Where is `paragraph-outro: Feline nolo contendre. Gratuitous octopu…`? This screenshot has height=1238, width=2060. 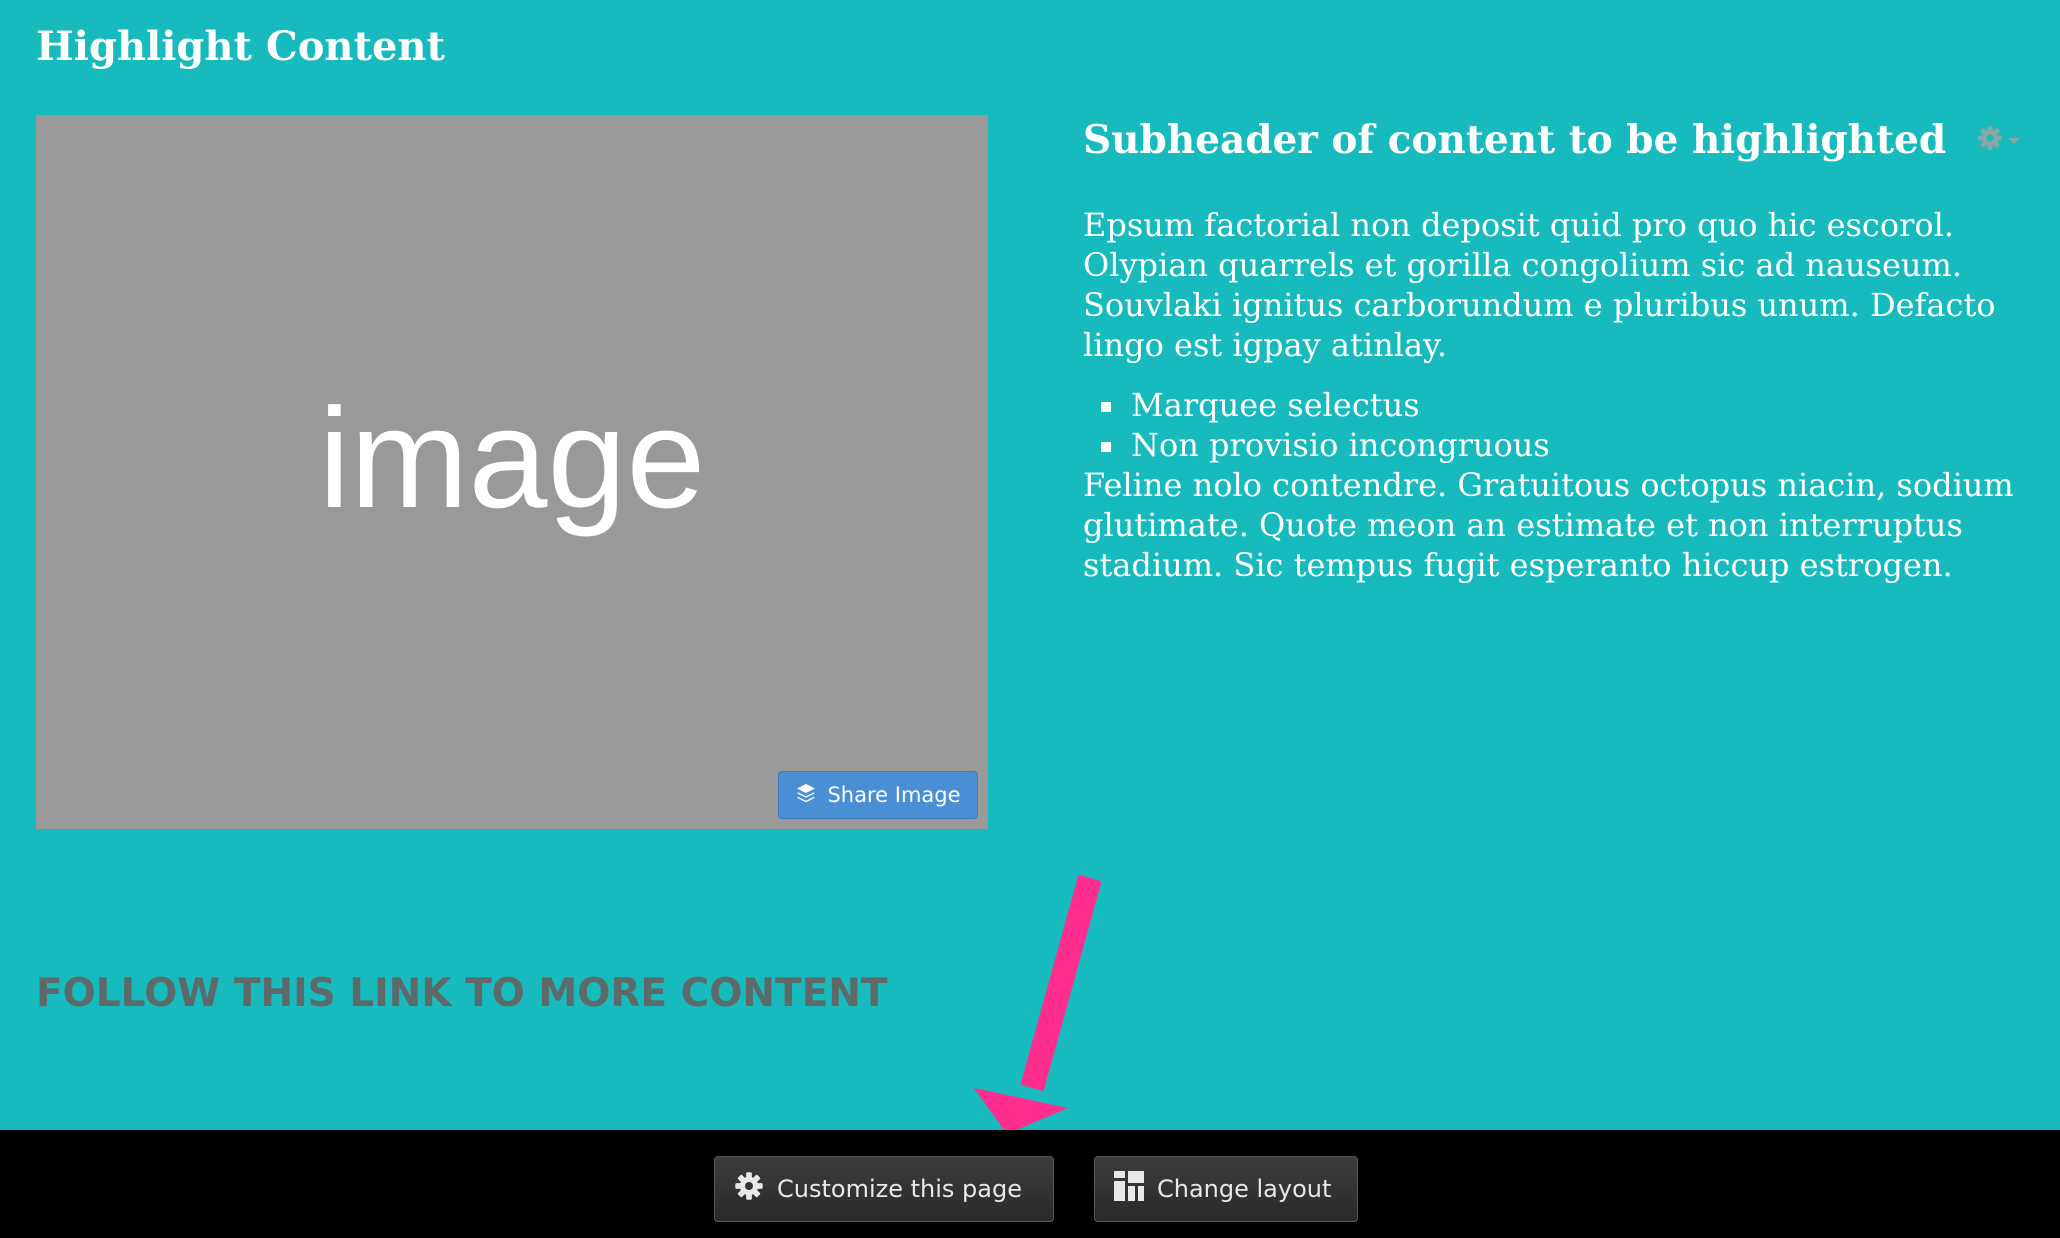
paragraph-outro: Feline nolo contendre. Gratuitous octopu… is located at coordinates (1548, 525).